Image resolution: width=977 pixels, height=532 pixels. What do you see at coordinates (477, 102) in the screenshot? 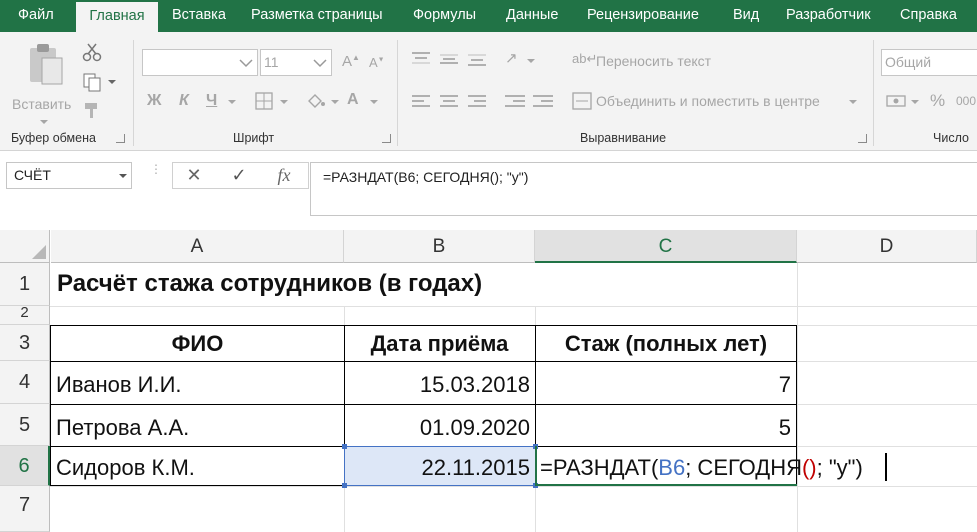
I see `align-right-icon` at bounding box center [477, 102].